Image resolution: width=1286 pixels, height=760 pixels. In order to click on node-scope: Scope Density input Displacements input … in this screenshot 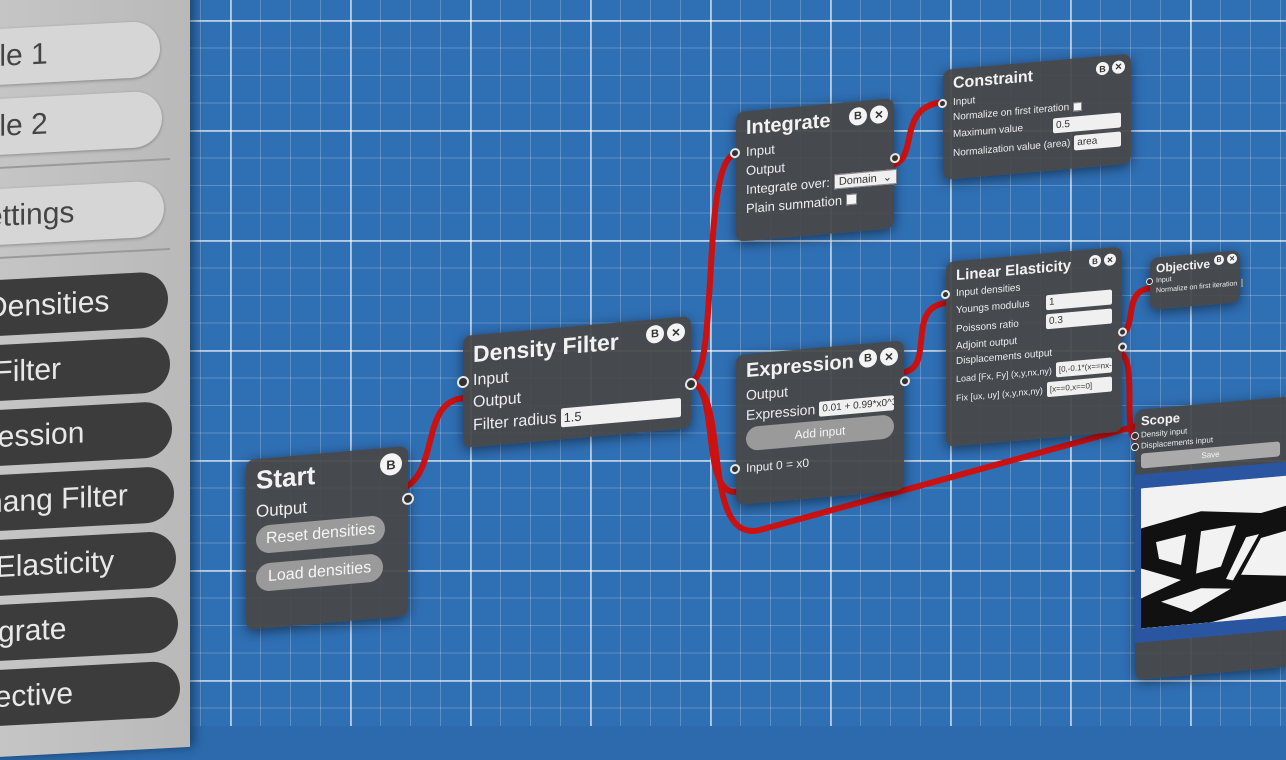, I will do `click(1208, 538)`.